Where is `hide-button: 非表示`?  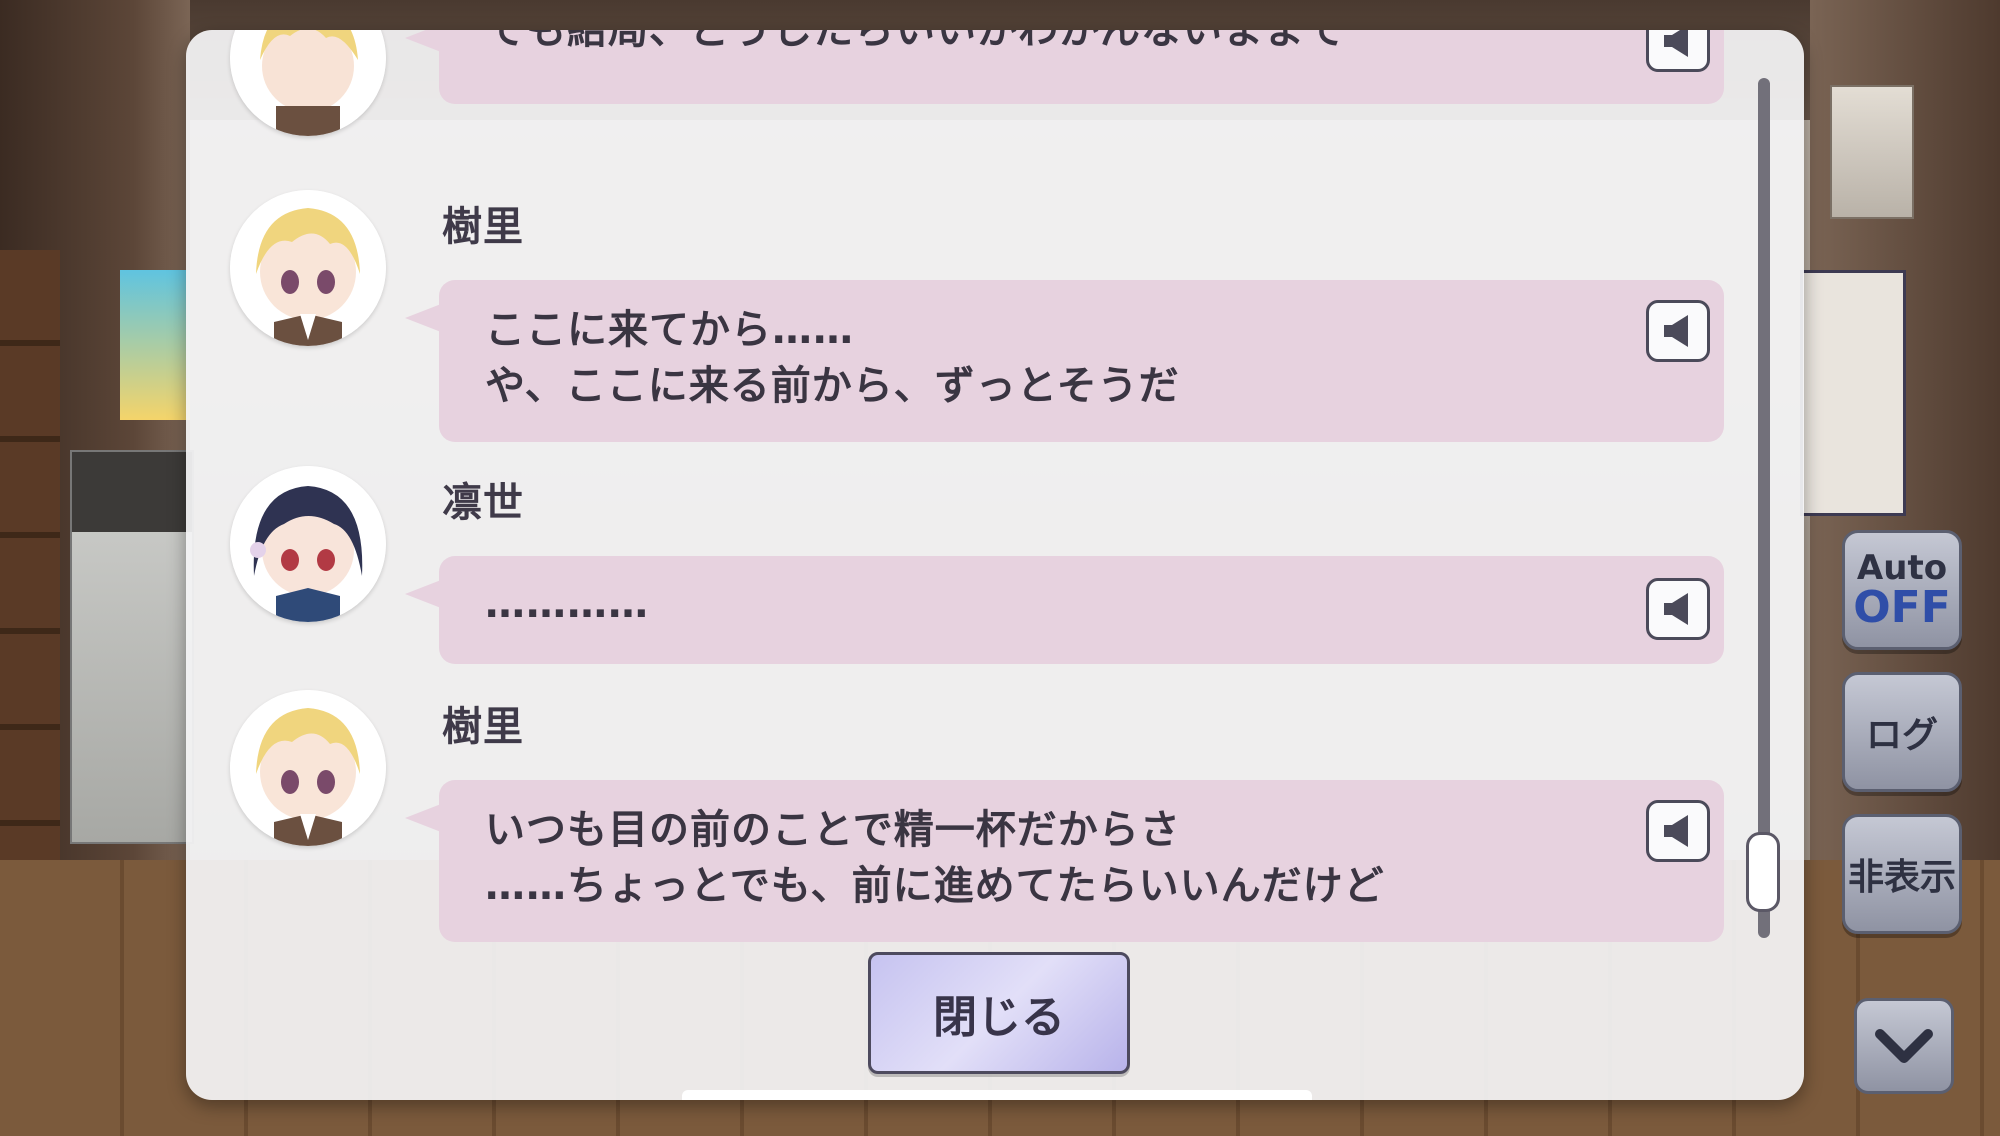
hide-button: 非表示 is located at coordinates (1902, 874).